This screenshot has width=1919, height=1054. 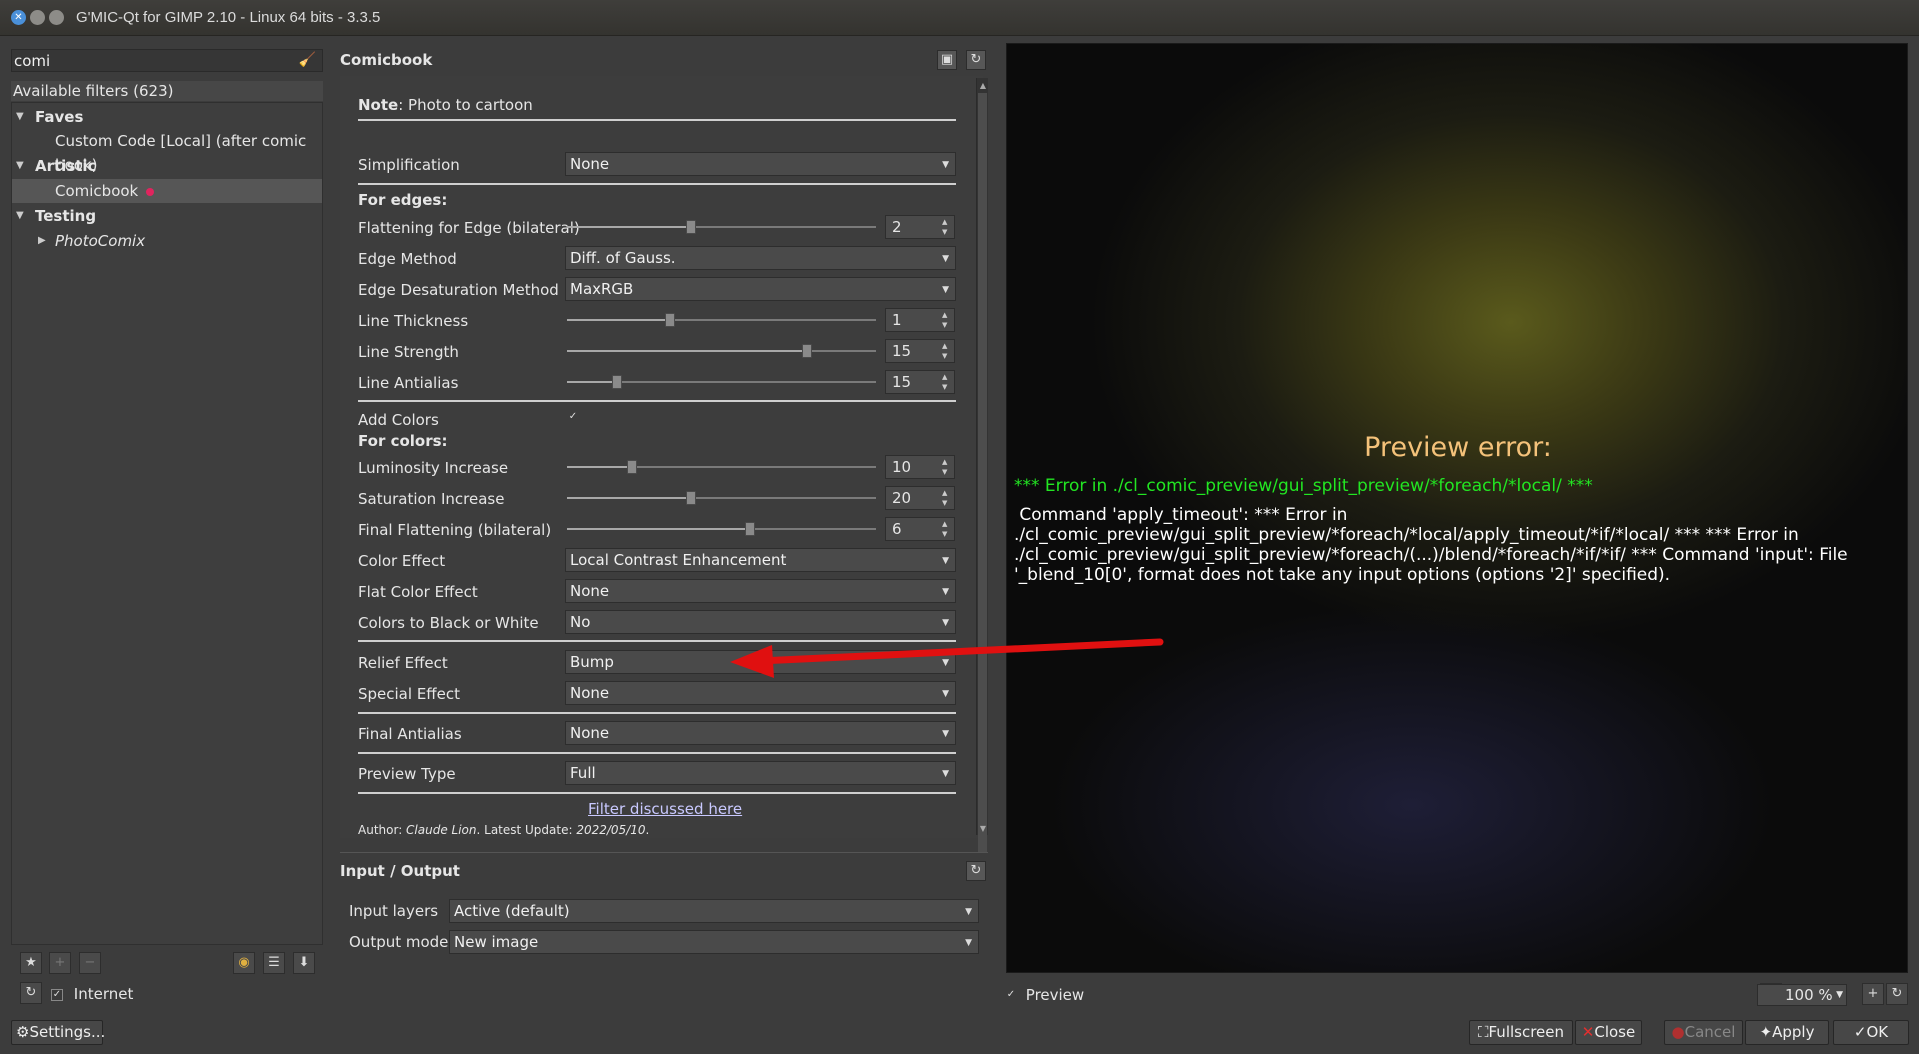 What do you see at coordinates (57, 994) in the screenshot?
I see `internet-checkbox: ✓` at bounding box center [57, 994].